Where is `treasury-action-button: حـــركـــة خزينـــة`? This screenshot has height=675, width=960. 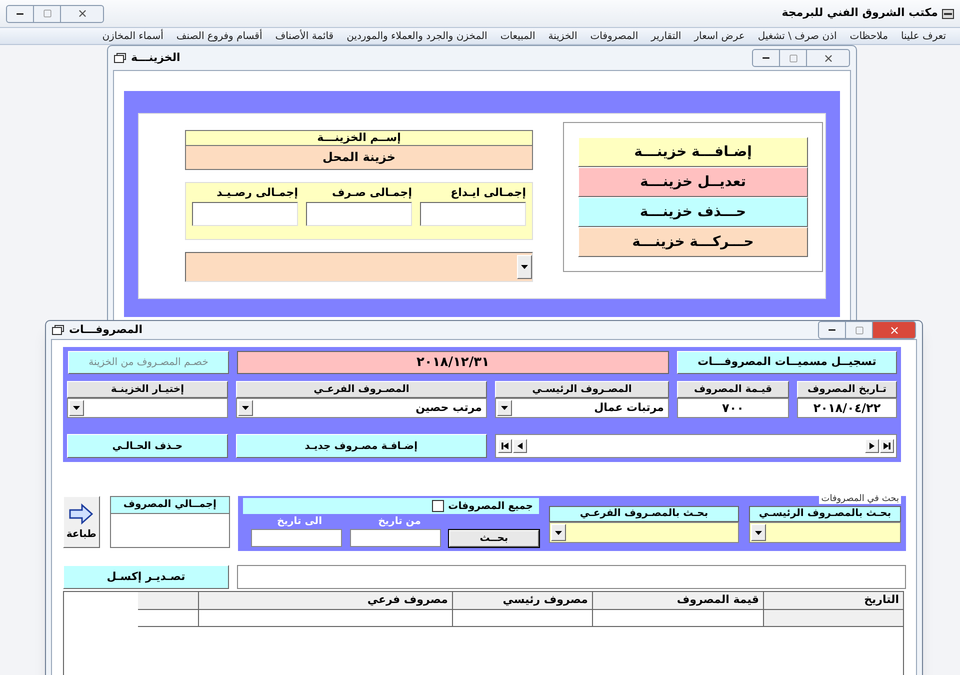
treasury-action-button: حـــركـــة خزينـــة is located at coordinates (693, 242).